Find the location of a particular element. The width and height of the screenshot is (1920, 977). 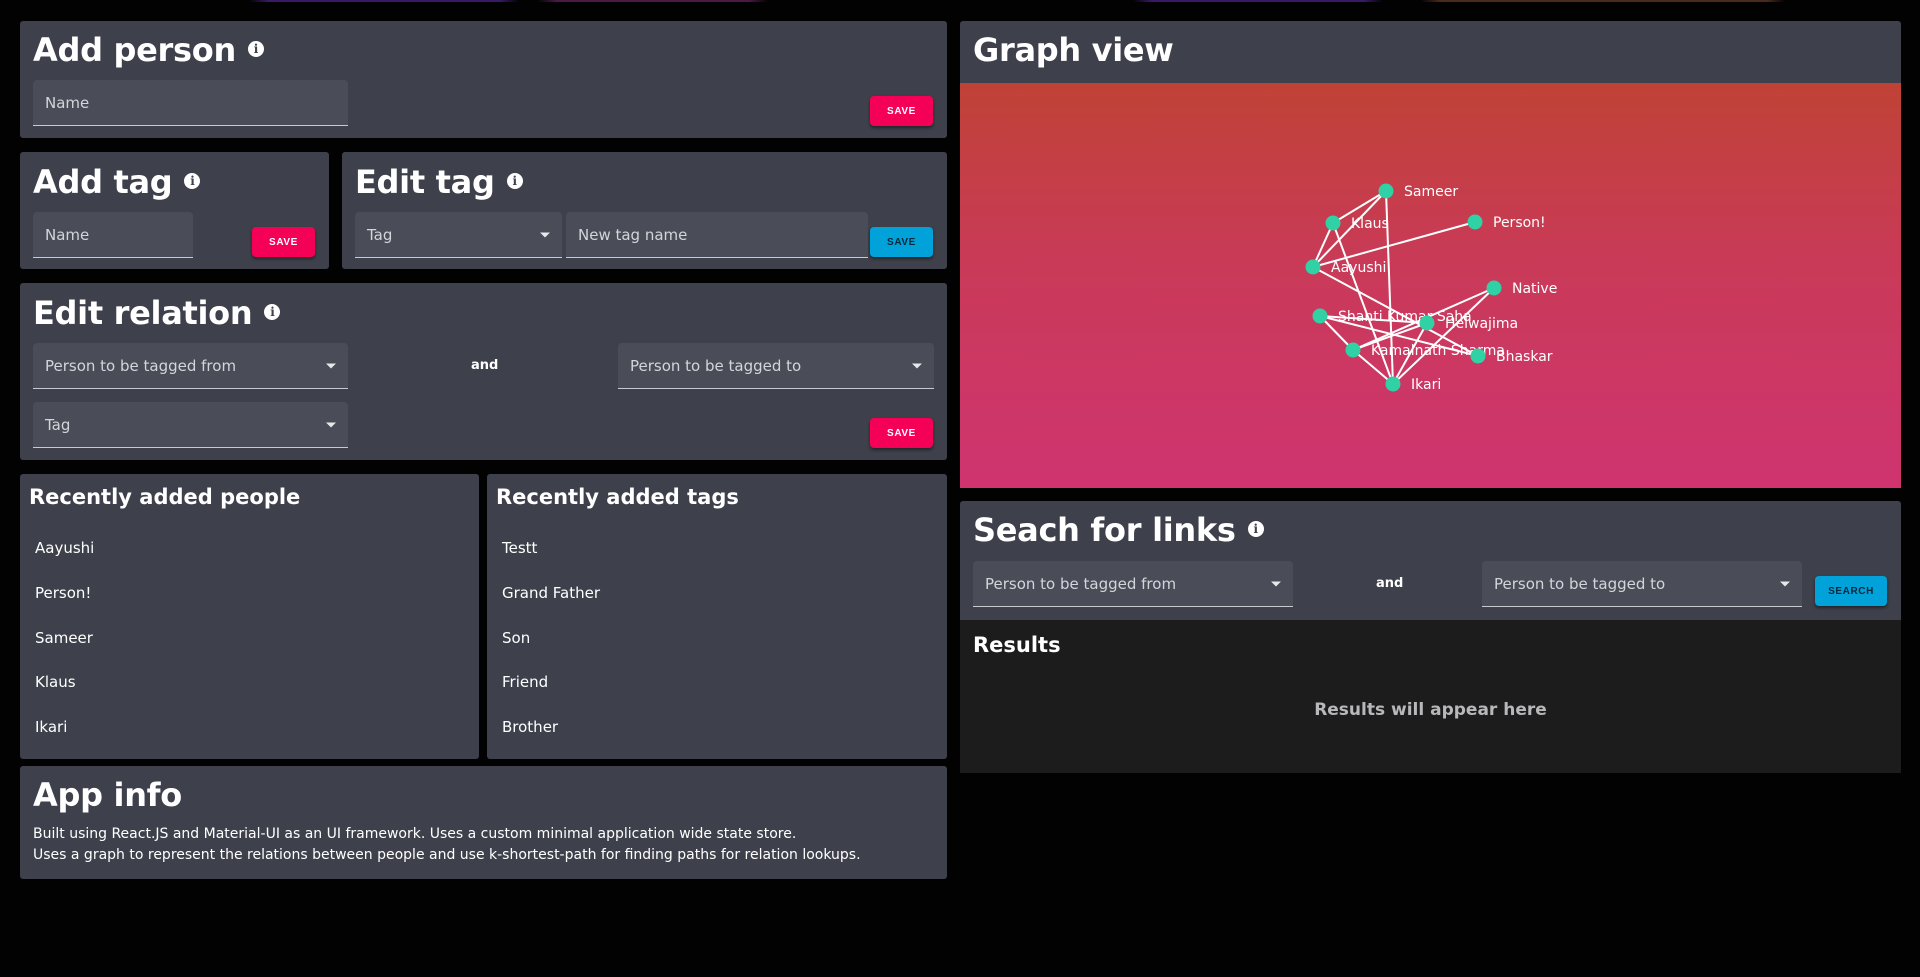

search-from-placeholder: Person to be tagged from is located at coordinates (1081, 583).